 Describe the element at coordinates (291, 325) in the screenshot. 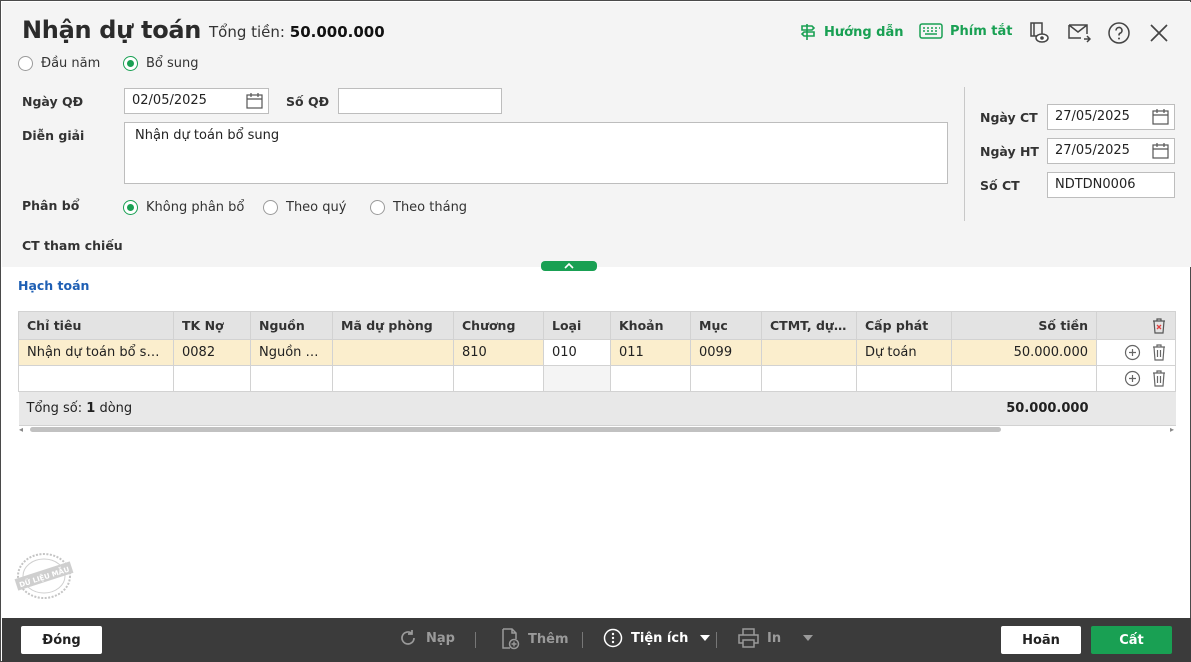

I see `col-header: Nguồn` at that location.